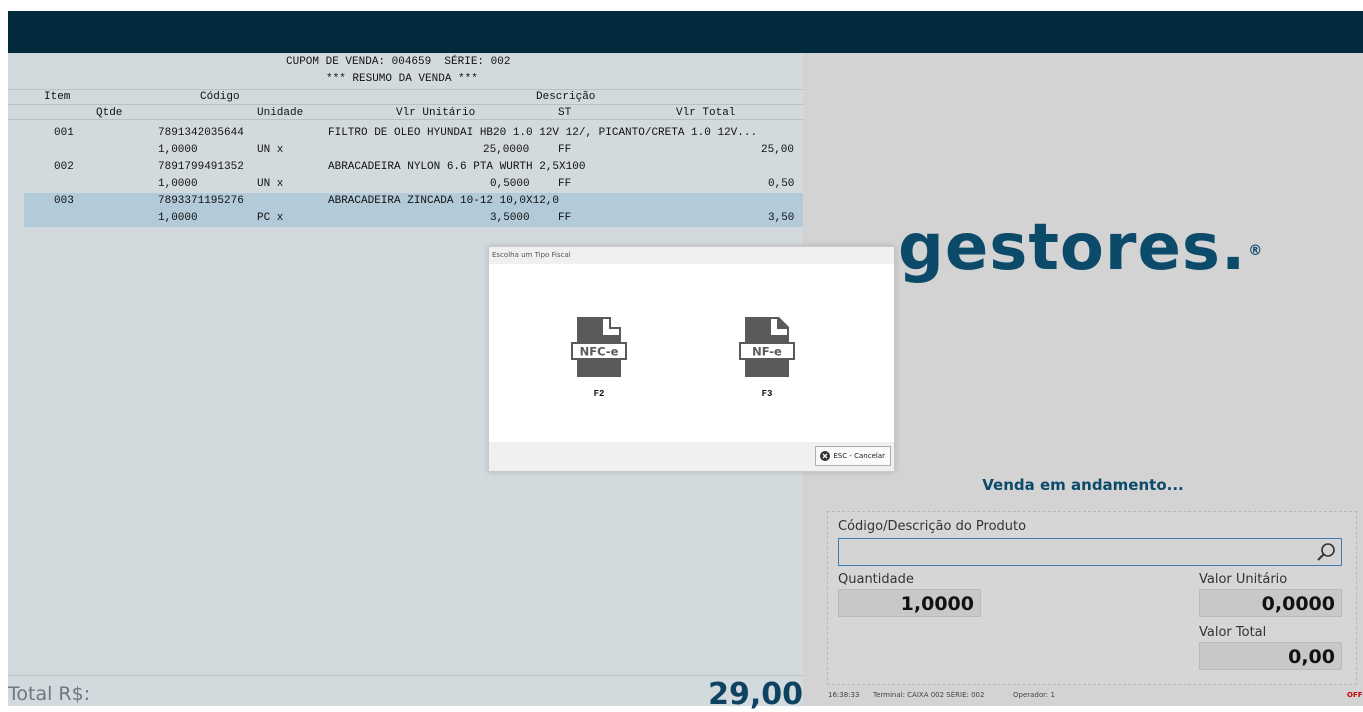 Image resolution: width=1363 pixels, height=712 pixels. I want to click on valor-unitario-label: Valor Unitário, so click(1243, 579).